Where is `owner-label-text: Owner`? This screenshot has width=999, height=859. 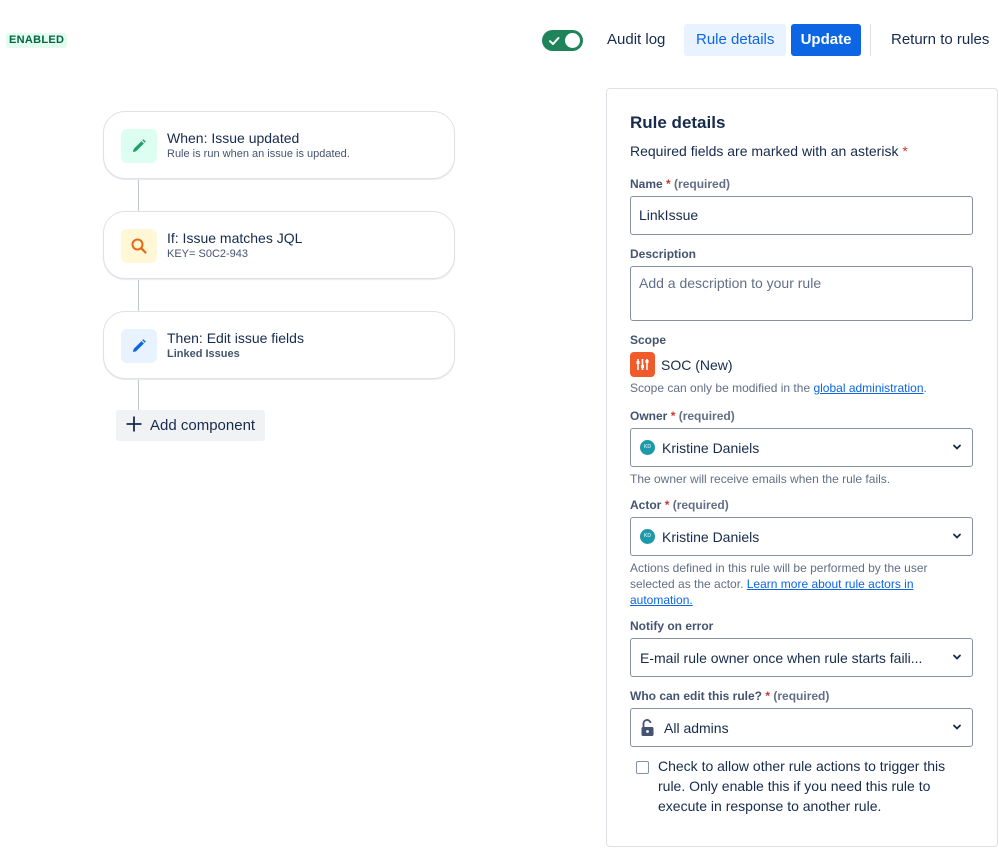
owner-label-text: Owner is located at coordinates (649, 416).